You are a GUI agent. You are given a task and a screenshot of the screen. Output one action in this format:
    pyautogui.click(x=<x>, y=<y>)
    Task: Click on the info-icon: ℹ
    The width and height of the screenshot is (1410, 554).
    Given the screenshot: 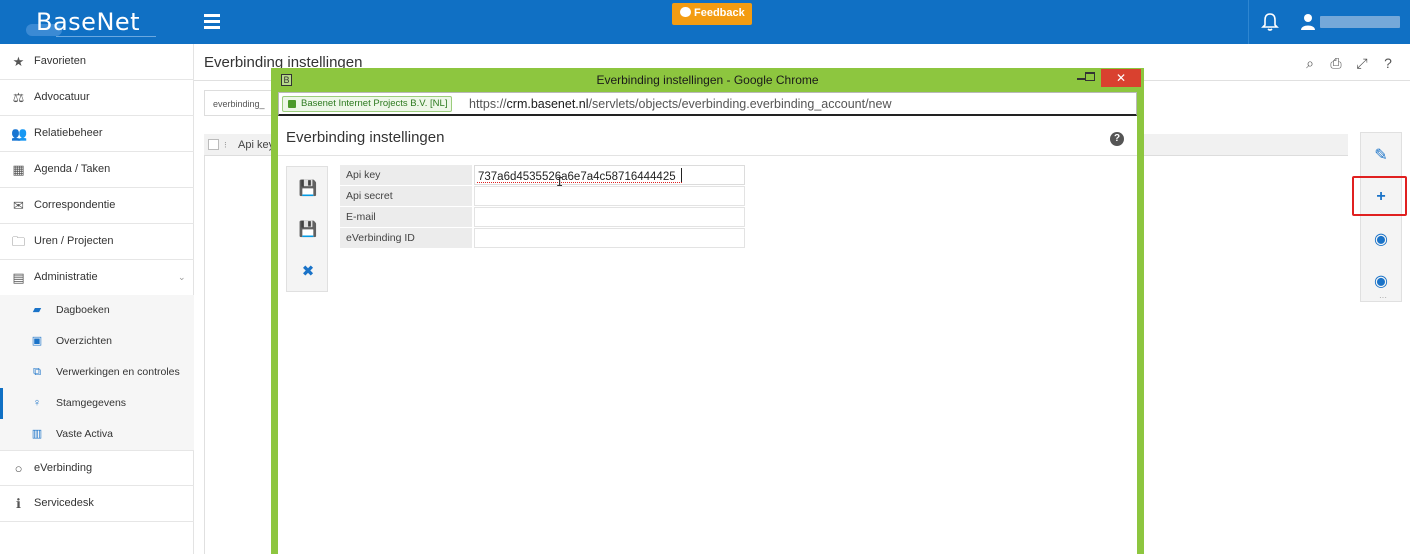 What is the action you would take?
    pyautogui.click(x=18, y=503)
    